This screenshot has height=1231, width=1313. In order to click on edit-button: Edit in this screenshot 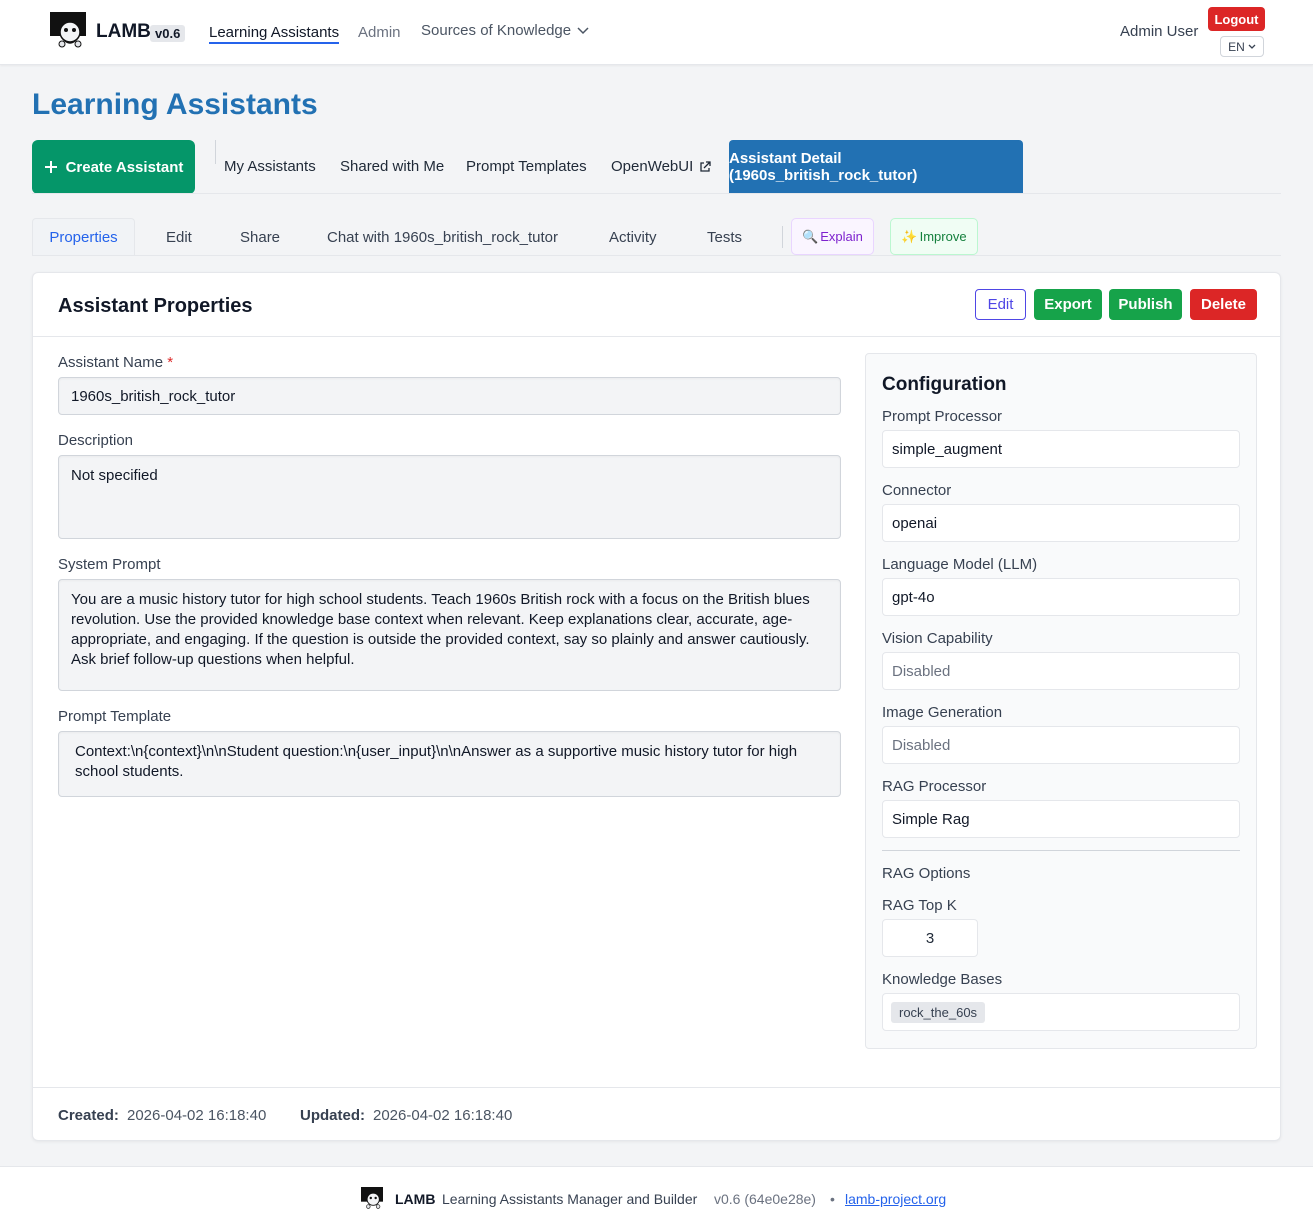, I will do `click(1000, 304)`.